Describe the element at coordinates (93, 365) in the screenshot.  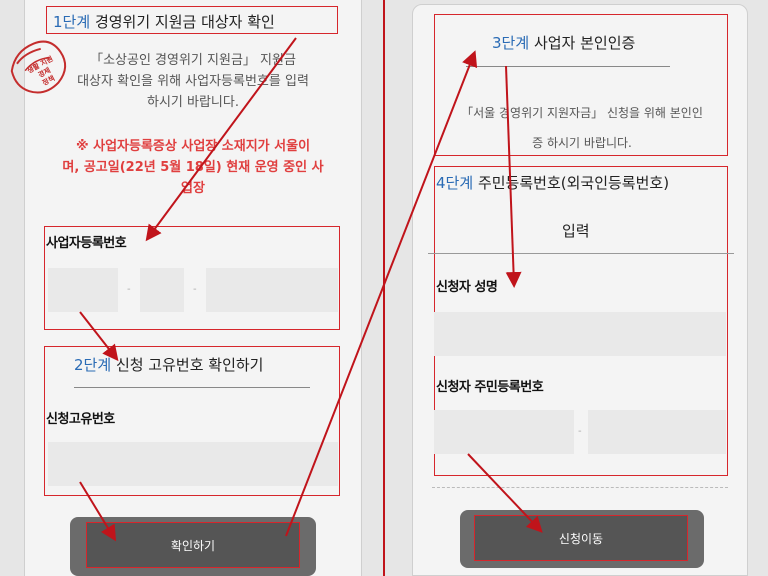
I see `step2-number: 2단계` at that location.